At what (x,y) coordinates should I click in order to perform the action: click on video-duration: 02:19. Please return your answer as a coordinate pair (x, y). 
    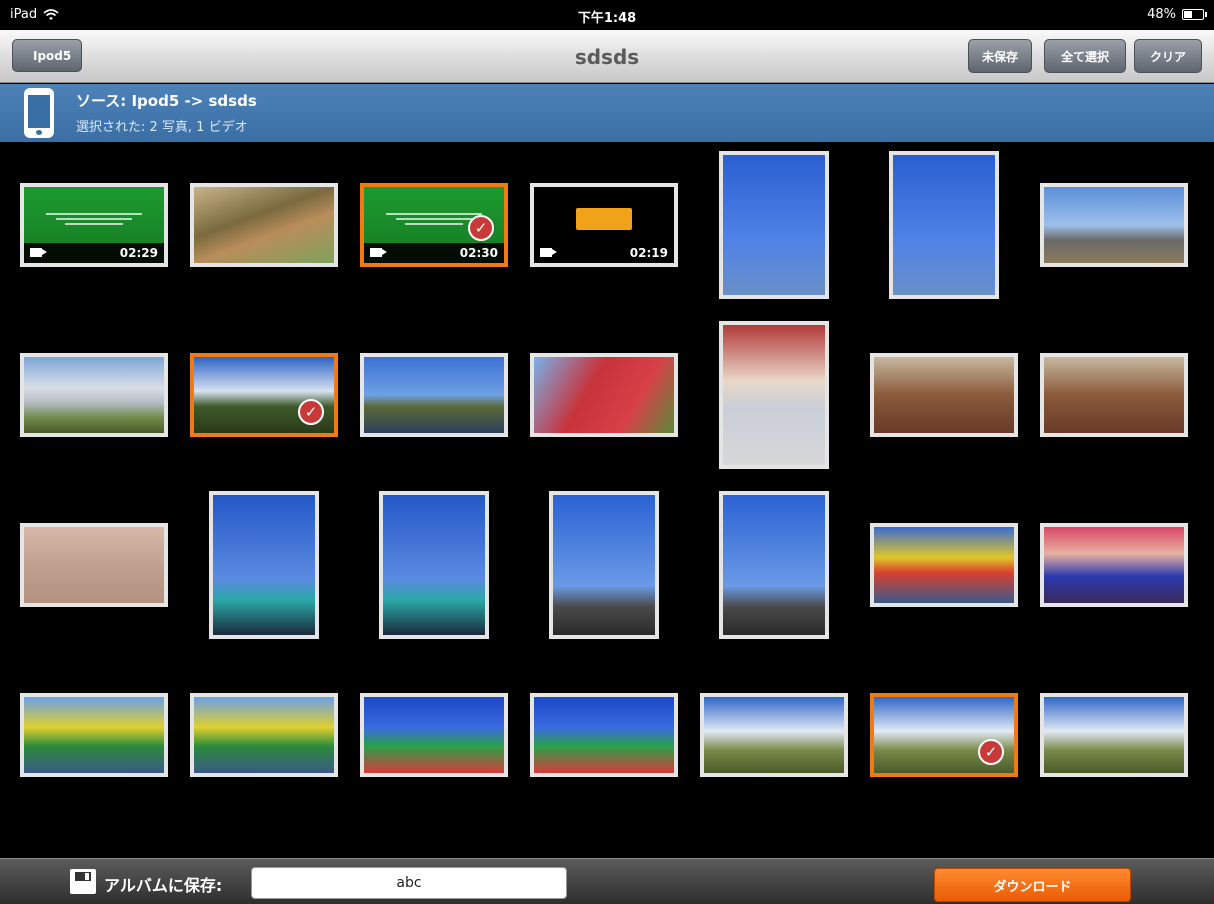
    Looking at the image, I should click on (648, 253).